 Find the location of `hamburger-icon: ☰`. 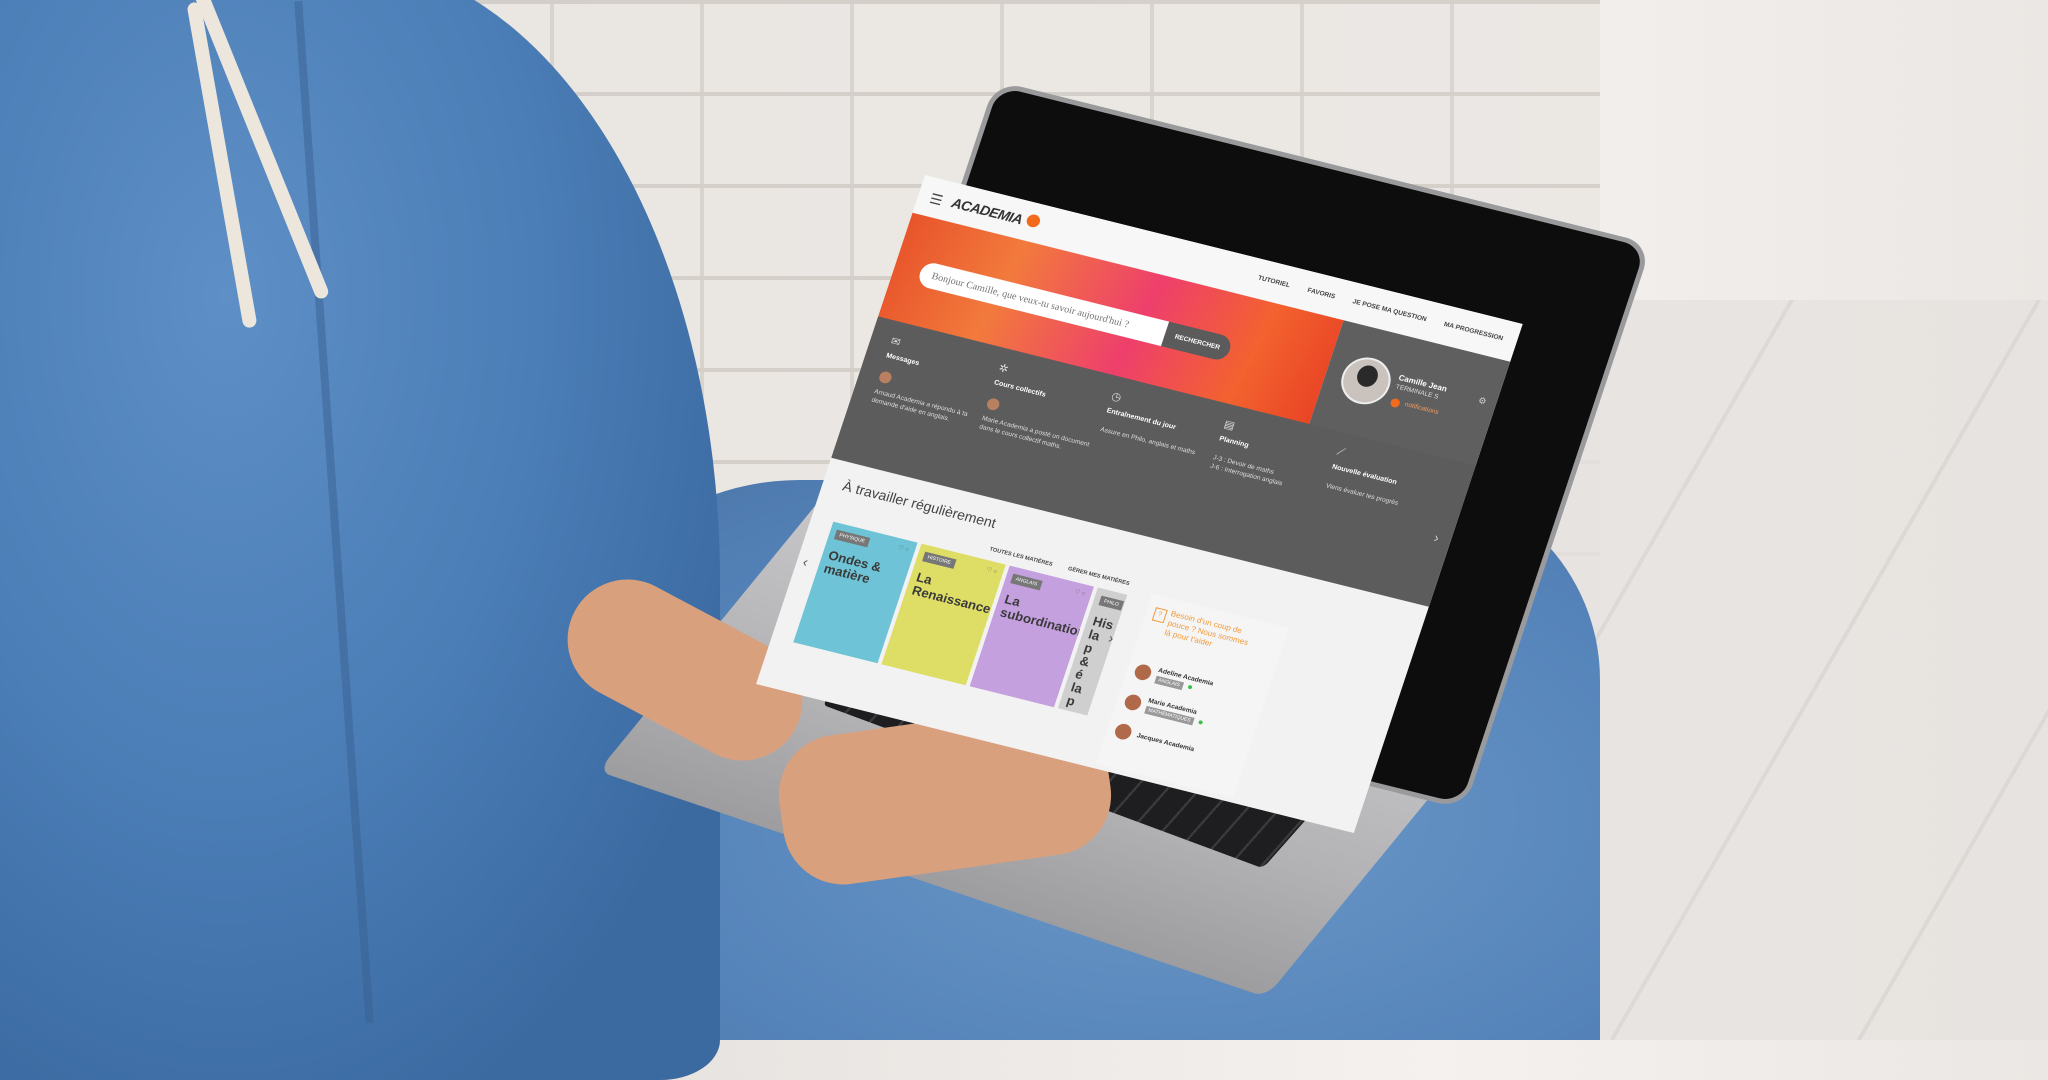

hamburger-icon: ☰ is located at coordinates (936, 199).